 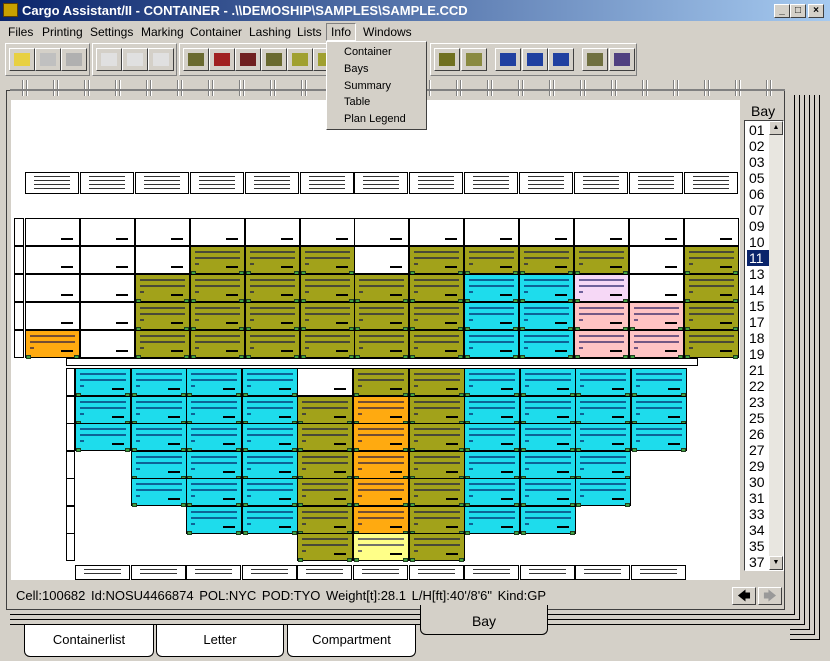 I want to click on menu-lists: Lists, so click(x=309, y=32).